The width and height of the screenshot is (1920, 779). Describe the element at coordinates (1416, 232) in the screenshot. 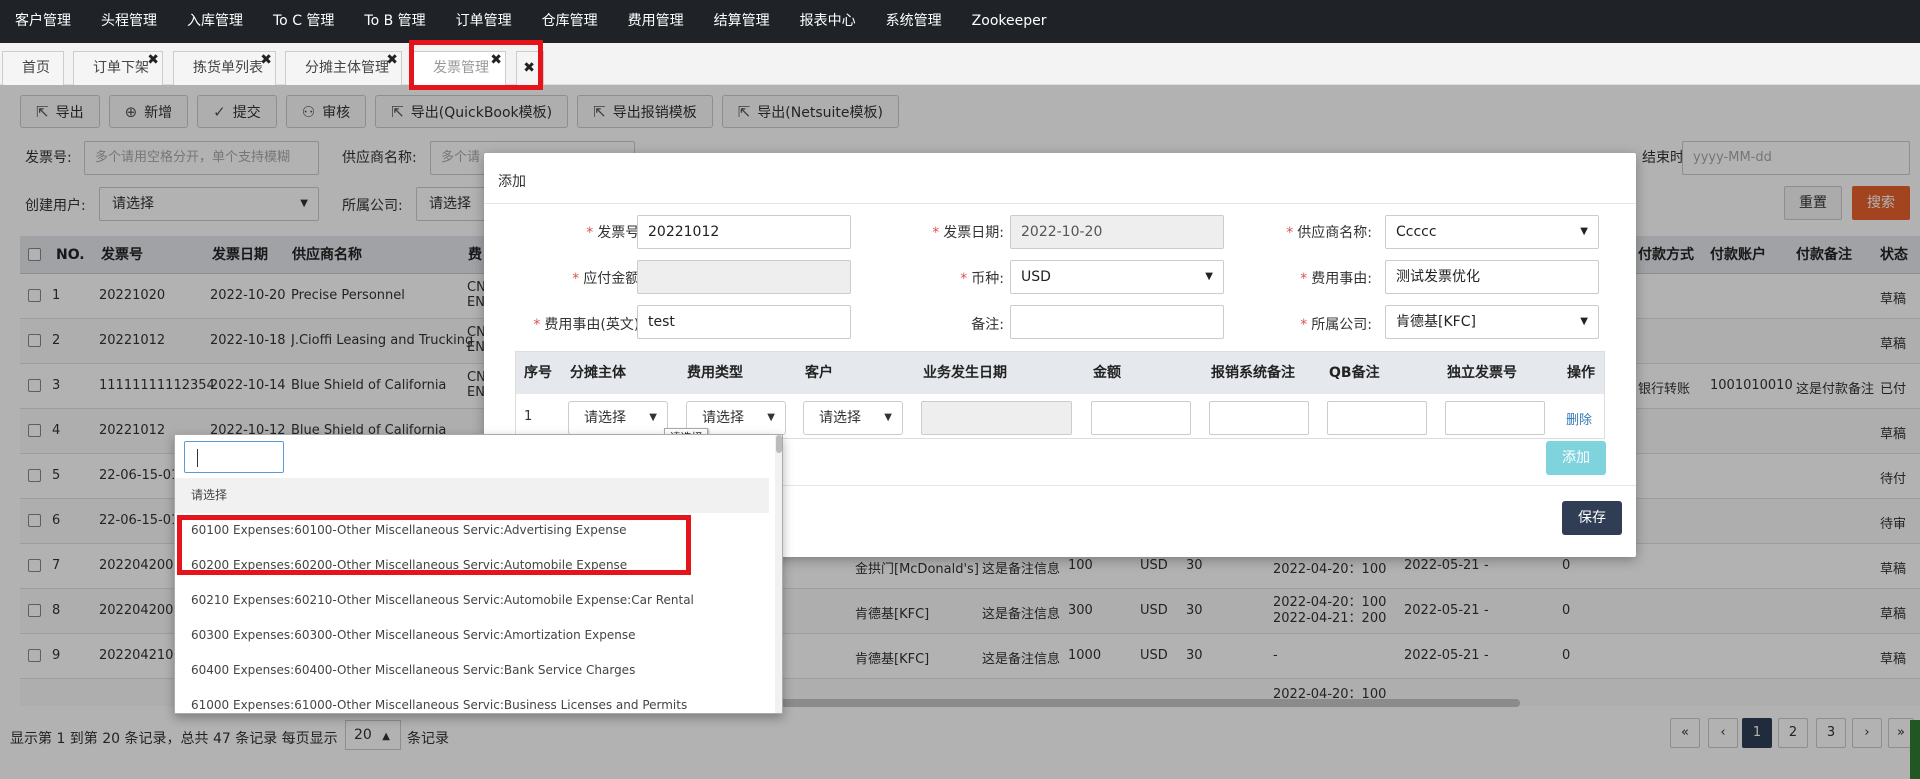

I see `select-value: Ccccc` at that location.